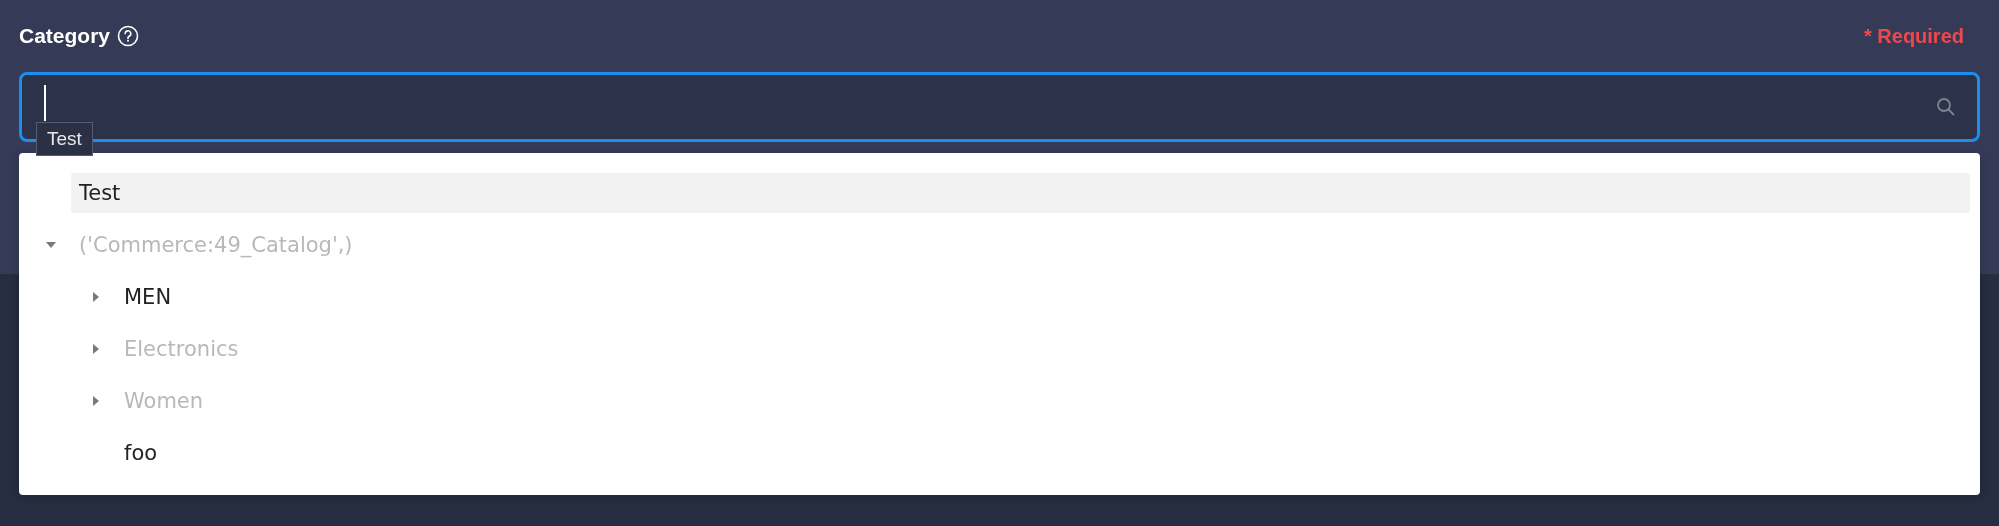  What do you see at coordinates (65, 36) in the screenshot?
I see `field-label: Category` at bounding box center [65, 36].